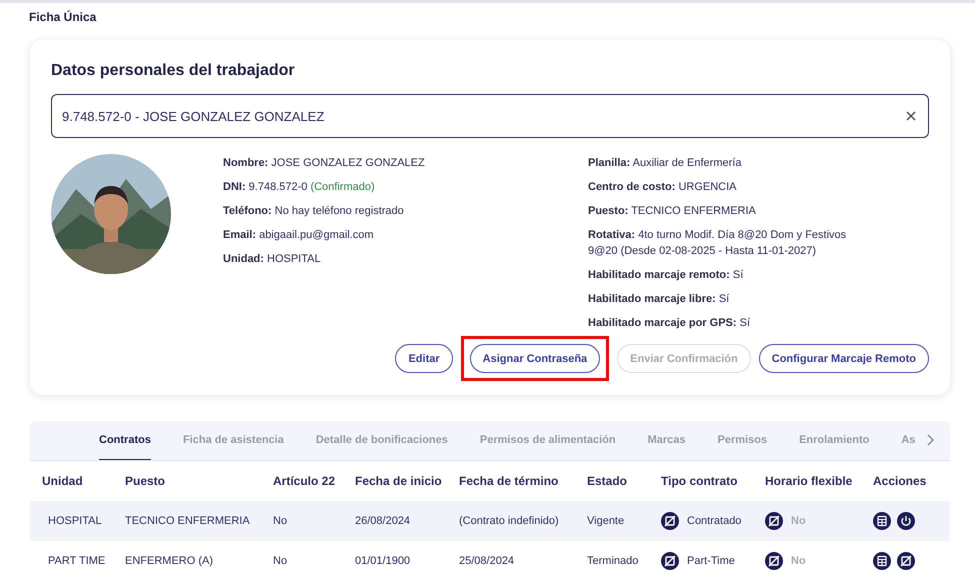  I want to click on tab: Enrolamiento, so click(834, 440).